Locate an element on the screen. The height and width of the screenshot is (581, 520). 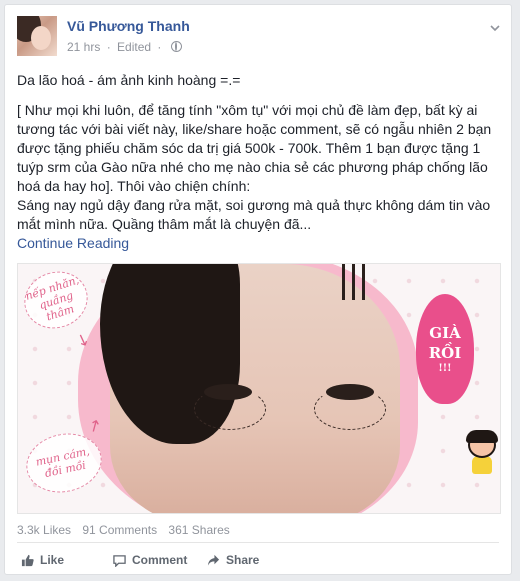
cartoon-character is located at coordinates (482, 453).